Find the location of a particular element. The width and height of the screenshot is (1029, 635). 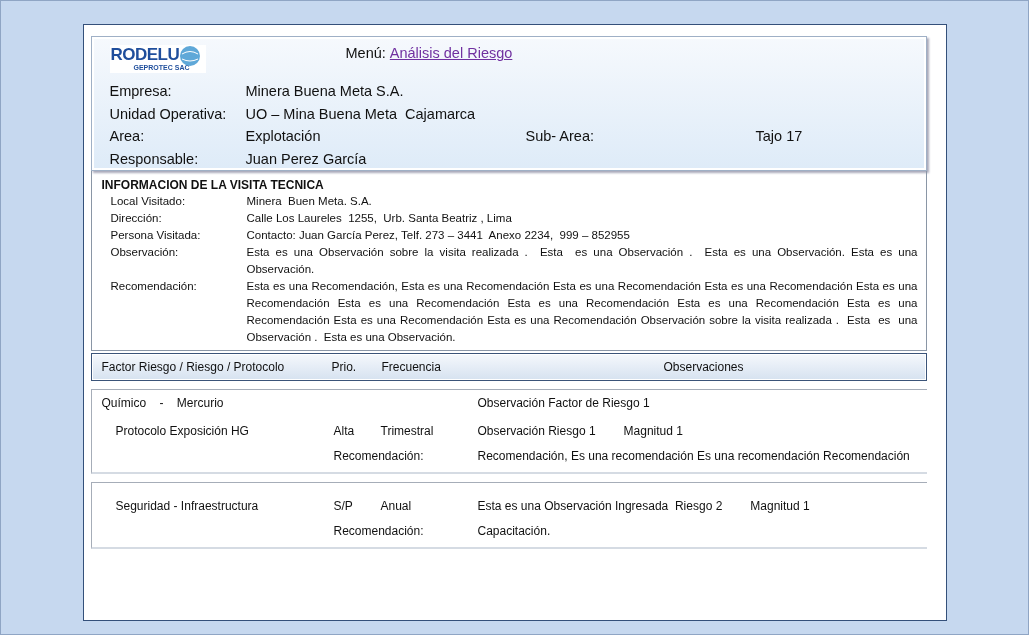

field-label: Empresa: is located at coordinates (141, 91).